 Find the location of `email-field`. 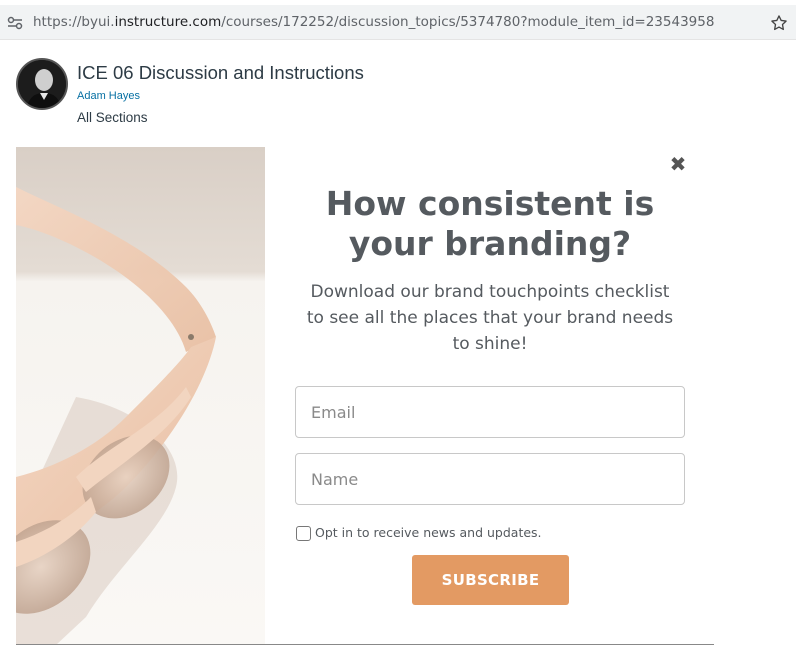

email-field is located at coordinates (490, 412).